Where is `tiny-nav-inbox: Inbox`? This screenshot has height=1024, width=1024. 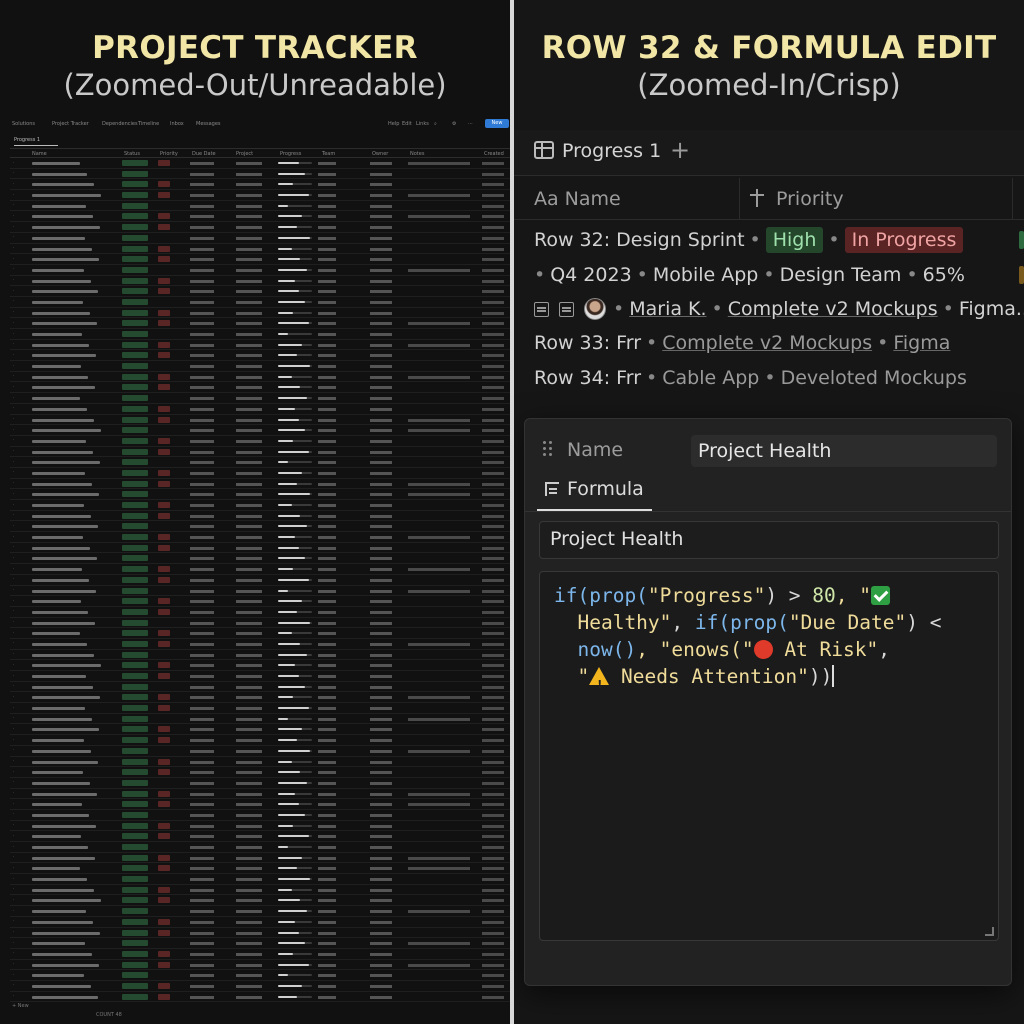
tiny-nav-inbox: Inbox is located at coordinates (177, 124).